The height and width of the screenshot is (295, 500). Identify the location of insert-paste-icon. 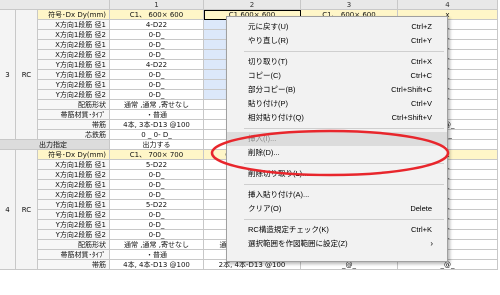
(236, 195).